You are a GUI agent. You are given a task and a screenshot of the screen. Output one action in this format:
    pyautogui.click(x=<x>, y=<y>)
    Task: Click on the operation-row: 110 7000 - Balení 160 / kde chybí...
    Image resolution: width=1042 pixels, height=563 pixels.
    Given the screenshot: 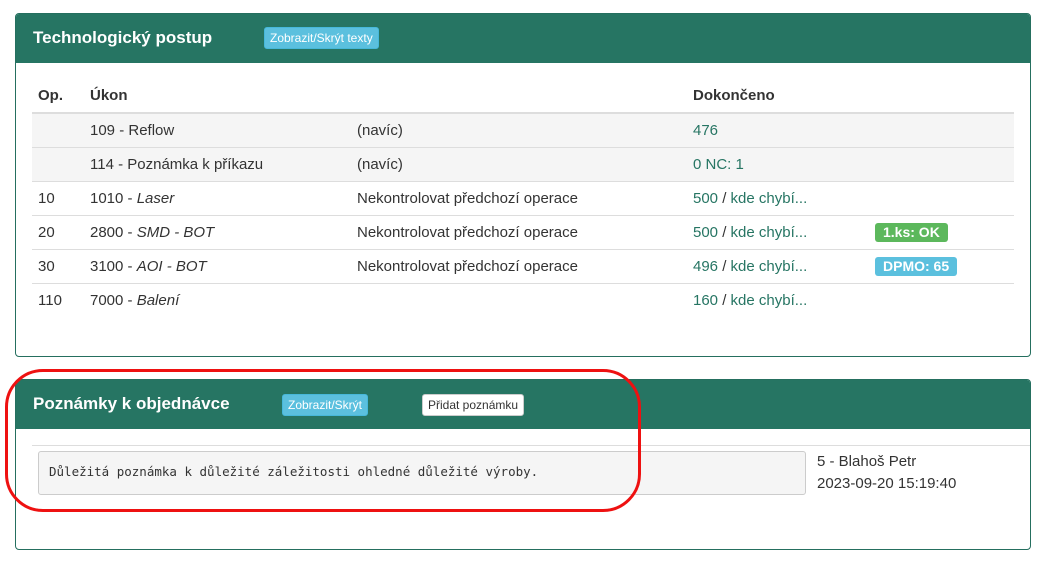 What is the action you would take?
    pyautogui.click(x=523, y=299)
    